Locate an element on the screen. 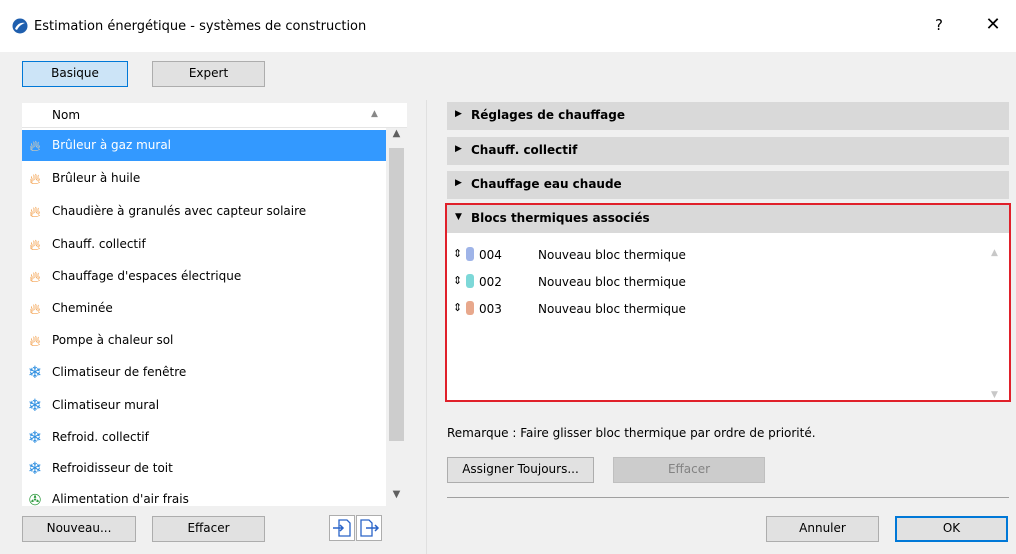  list-scrollbar: ▲ ▼ is located at coordinates (396, 317).